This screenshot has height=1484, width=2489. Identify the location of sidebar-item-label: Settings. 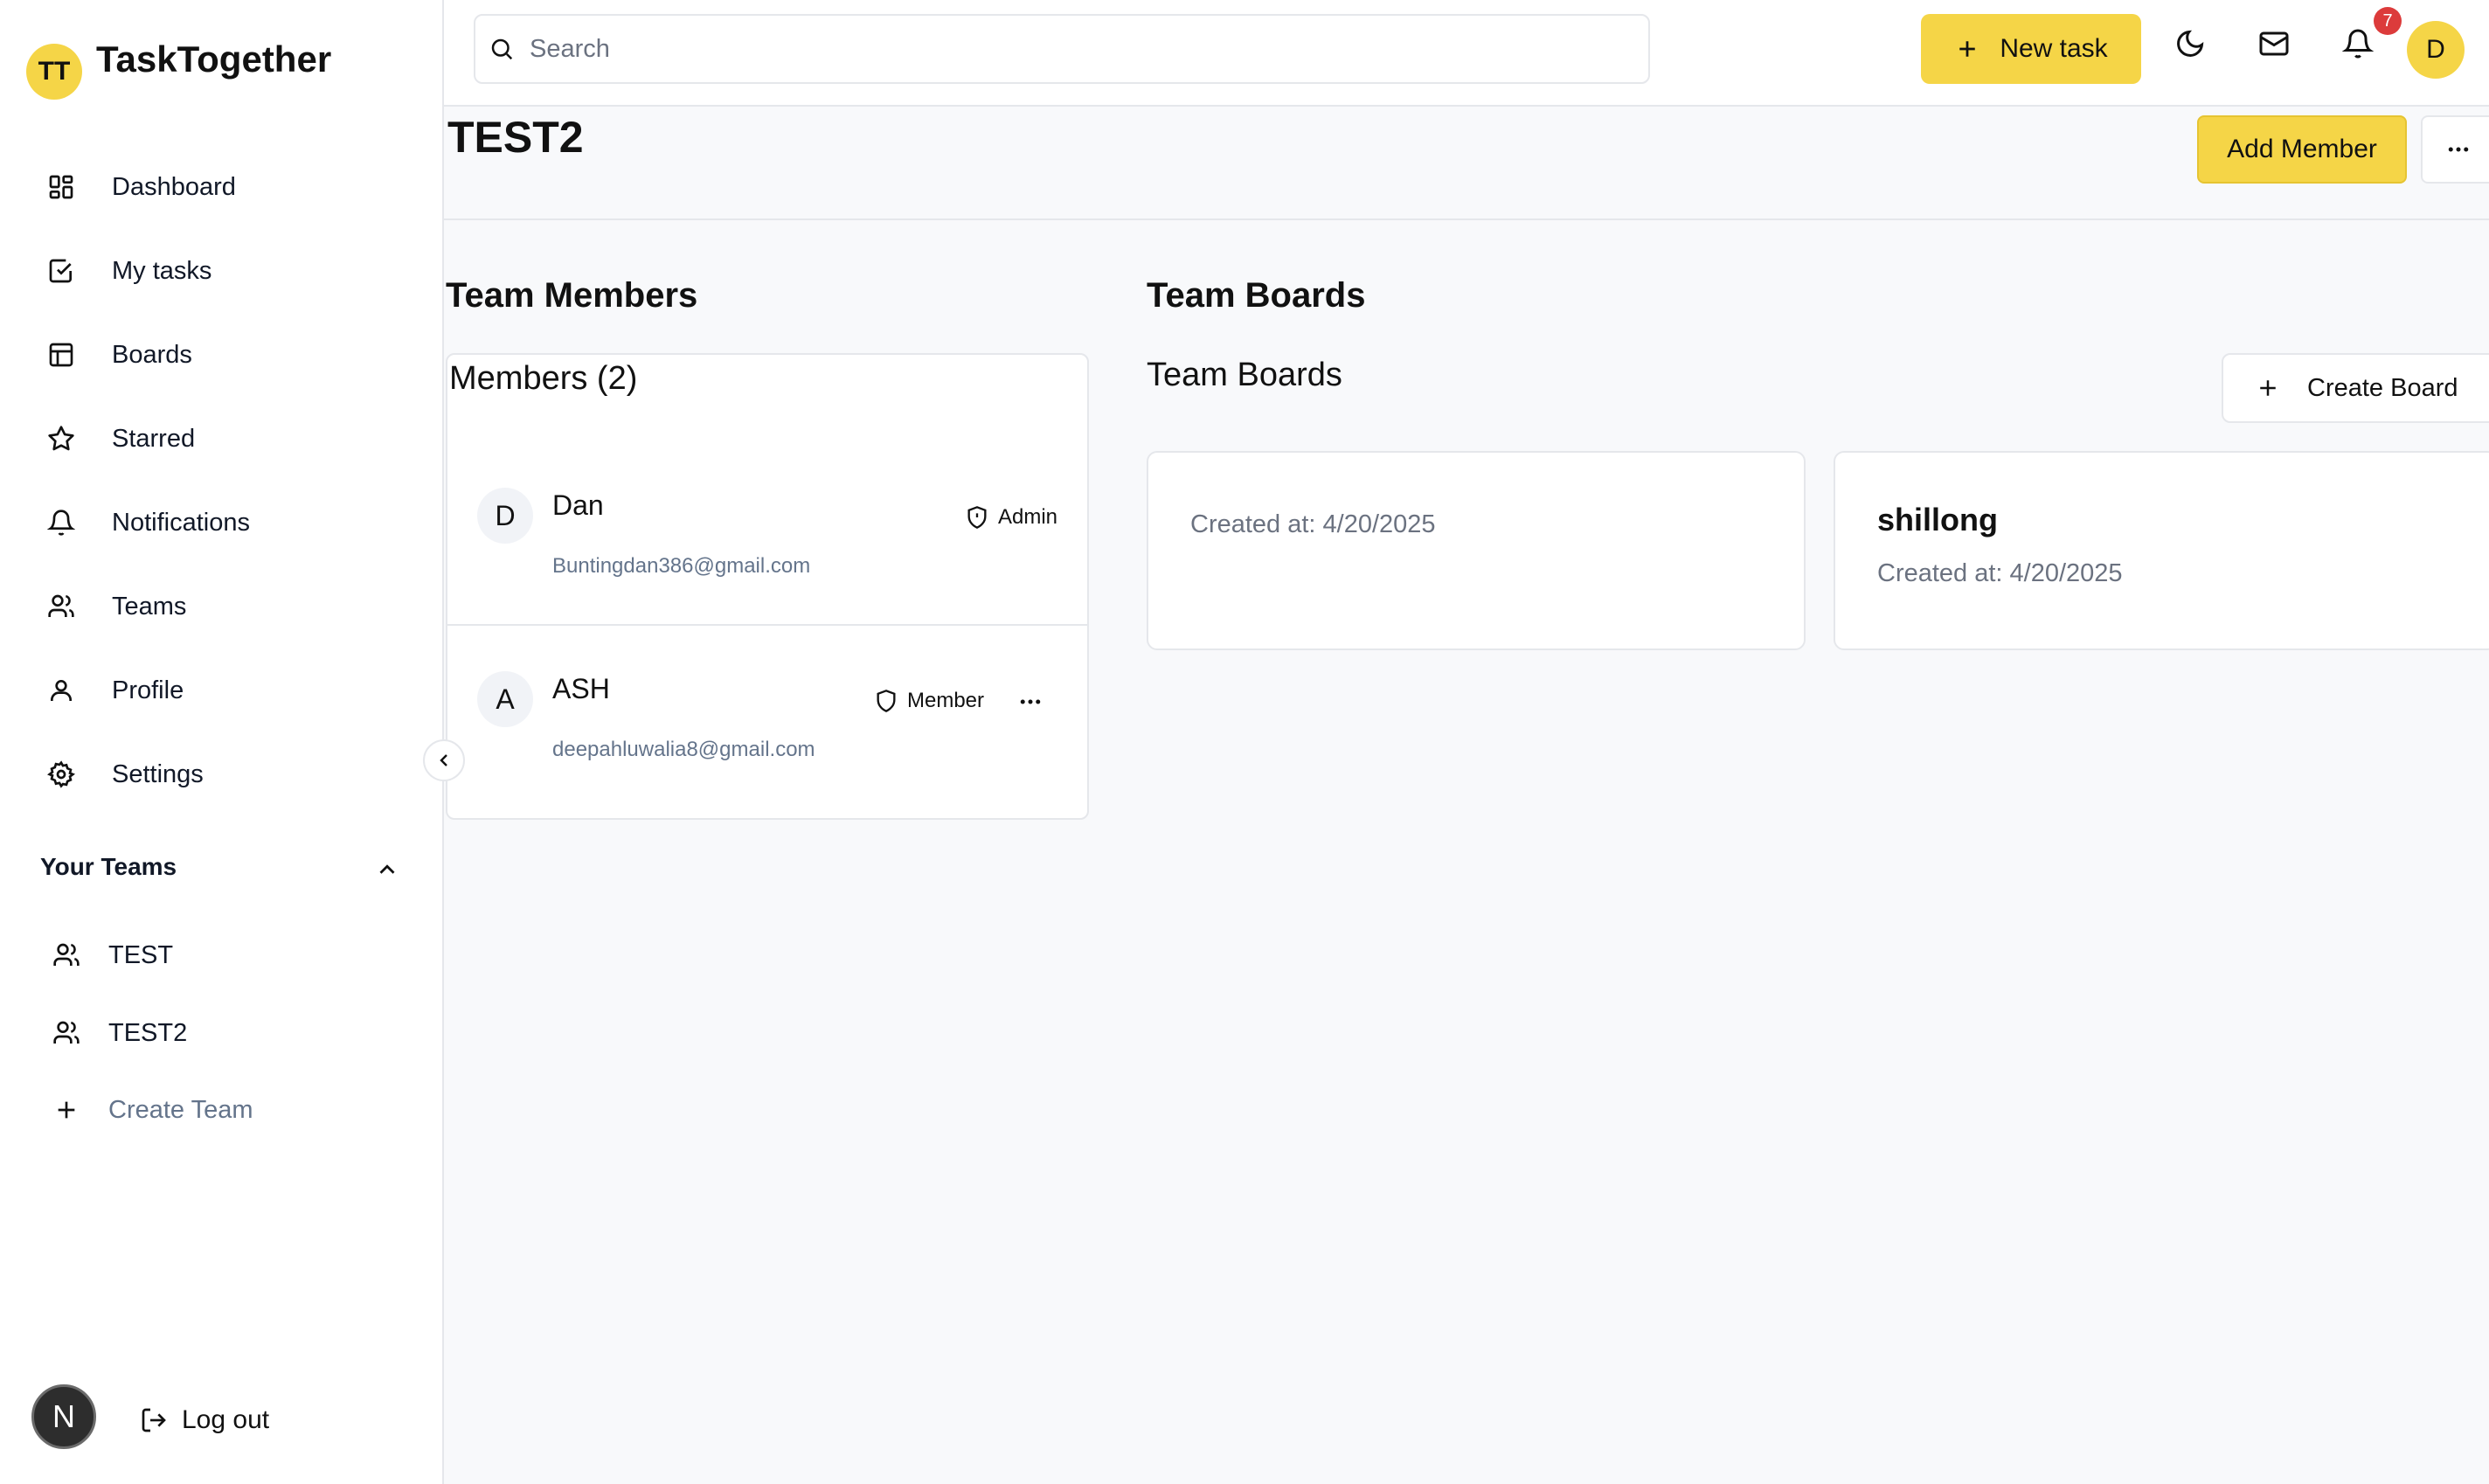
(158, 773).